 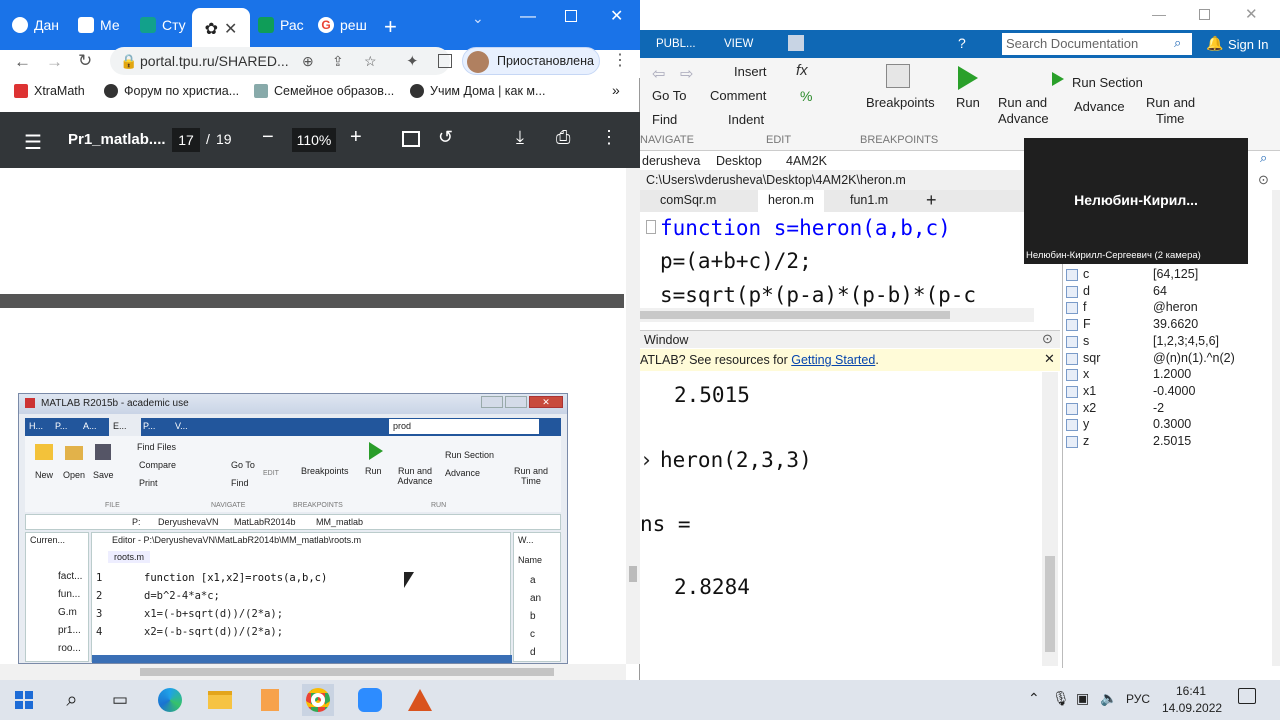 What do you see at coordinates (221, 29) in the screenshot?
I see `browser-tab-active: ✿ ✕` at bounding box center [221, 29].